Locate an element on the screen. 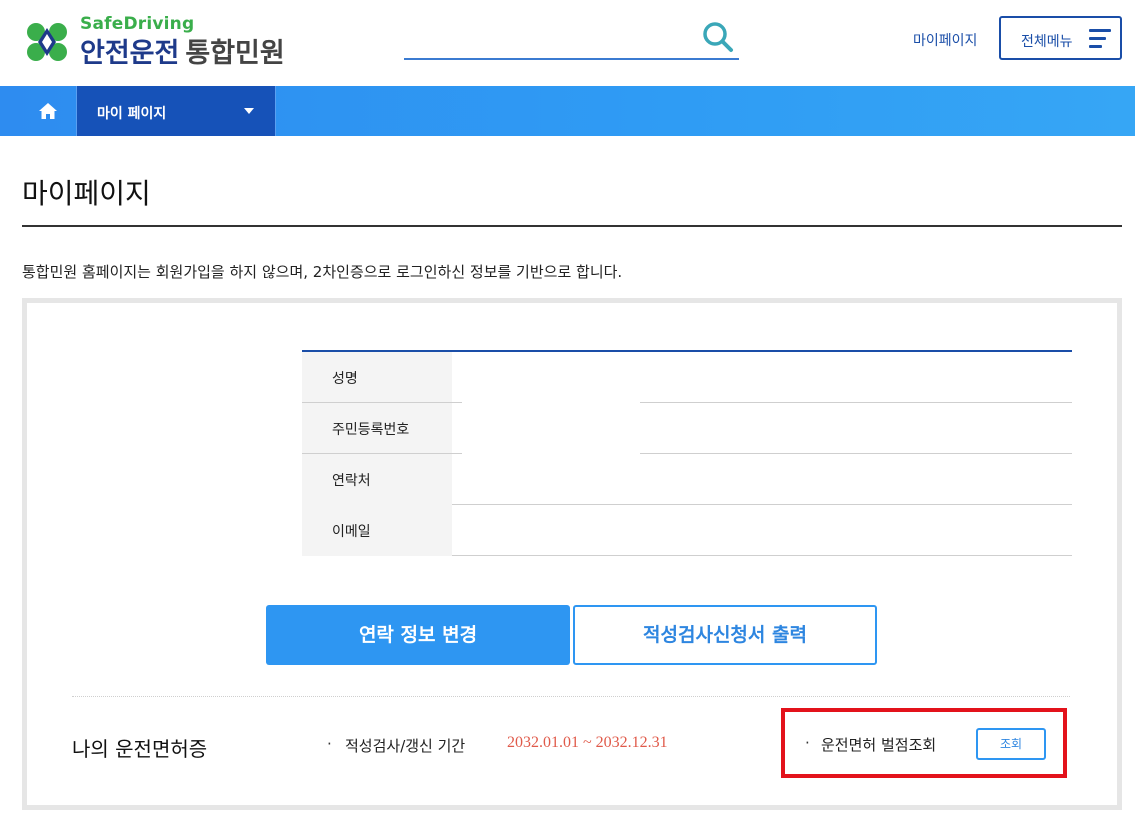 Image resolution: width=1135 pixels, height=832 pixels. page-title: 마이페이지 is located at coordinates (86, 192).